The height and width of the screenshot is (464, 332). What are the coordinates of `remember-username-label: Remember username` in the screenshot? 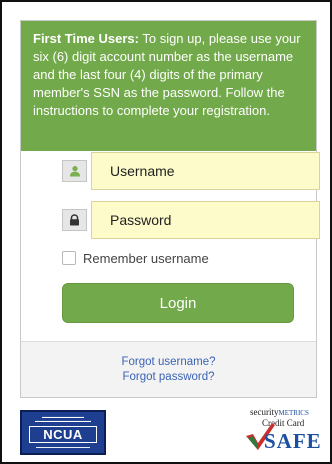 It's located at (146, 258).